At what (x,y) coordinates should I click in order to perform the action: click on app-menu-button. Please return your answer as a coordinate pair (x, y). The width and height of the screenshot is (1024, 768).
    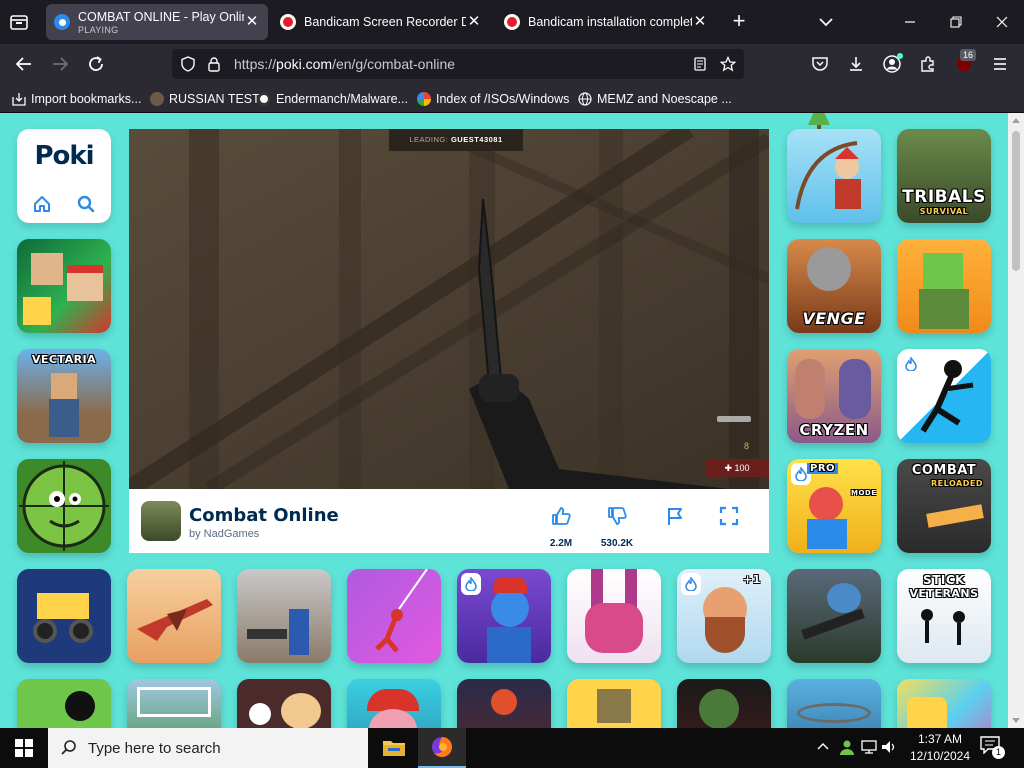
    Looking at the image, I should click on (1000, 64).